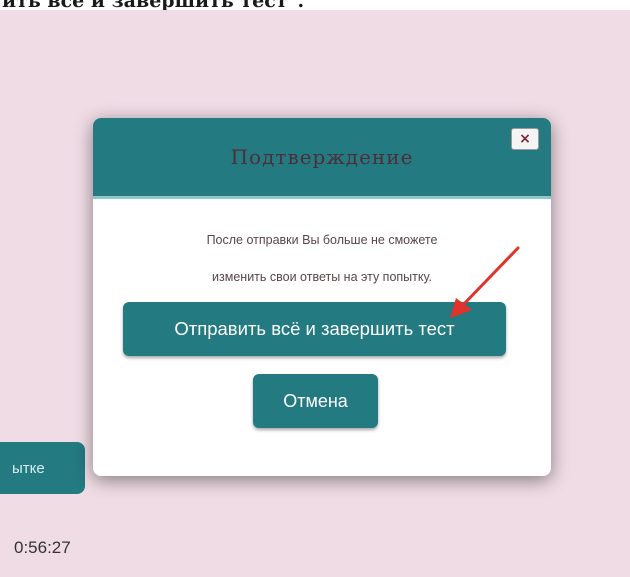  I want to click on attempt-side-button-label: ытке, so click(28, 468).